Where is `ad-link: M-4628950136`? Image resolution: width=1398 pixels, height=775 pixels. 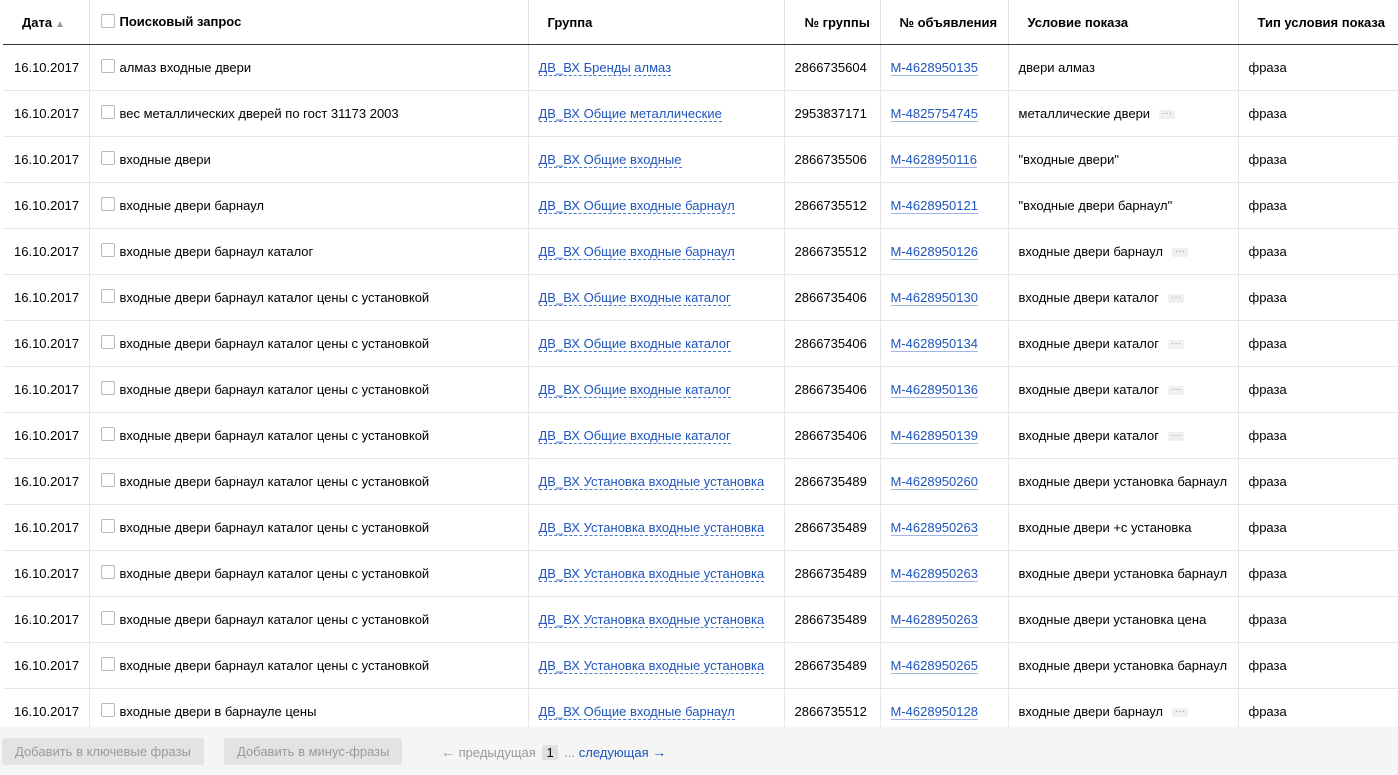 ad-link: M-4628950136 is located at coordinates (934, 390).